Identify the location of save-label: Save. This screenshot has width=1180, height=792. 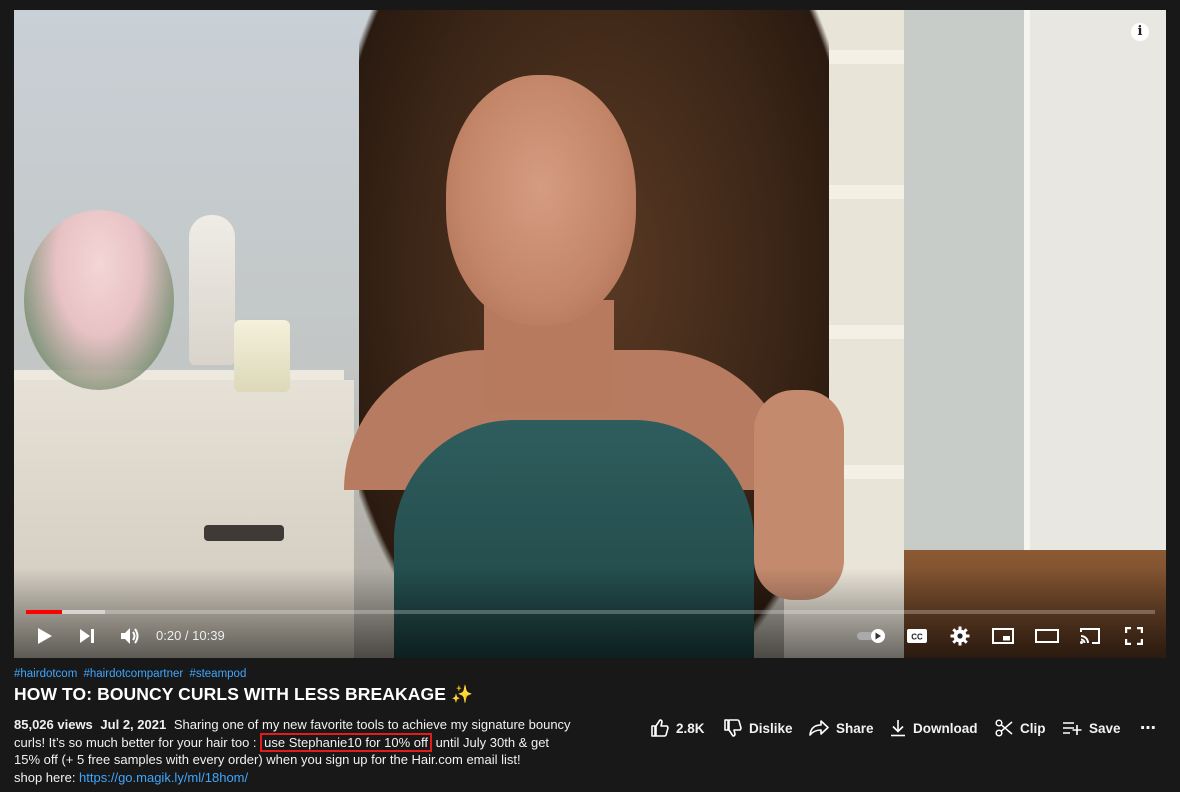
(1105, 728).